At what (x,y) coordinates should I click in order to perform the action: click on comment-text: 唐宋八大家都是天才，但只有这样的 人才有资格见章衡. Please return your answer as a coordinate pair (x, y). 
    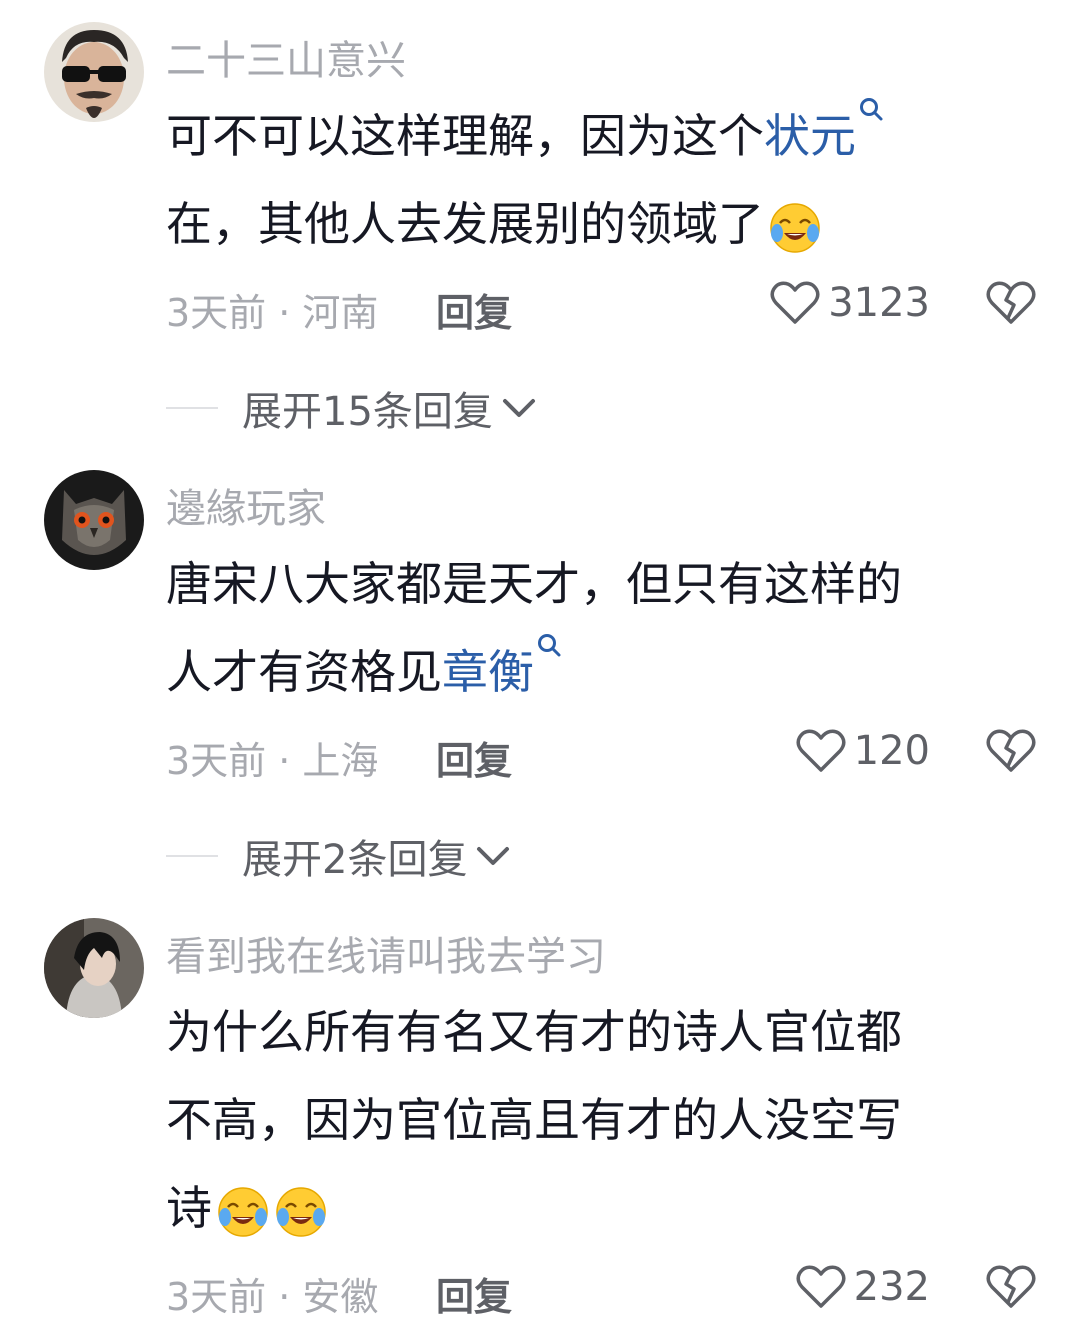
    Looking at the image, I should click on (601, 628).